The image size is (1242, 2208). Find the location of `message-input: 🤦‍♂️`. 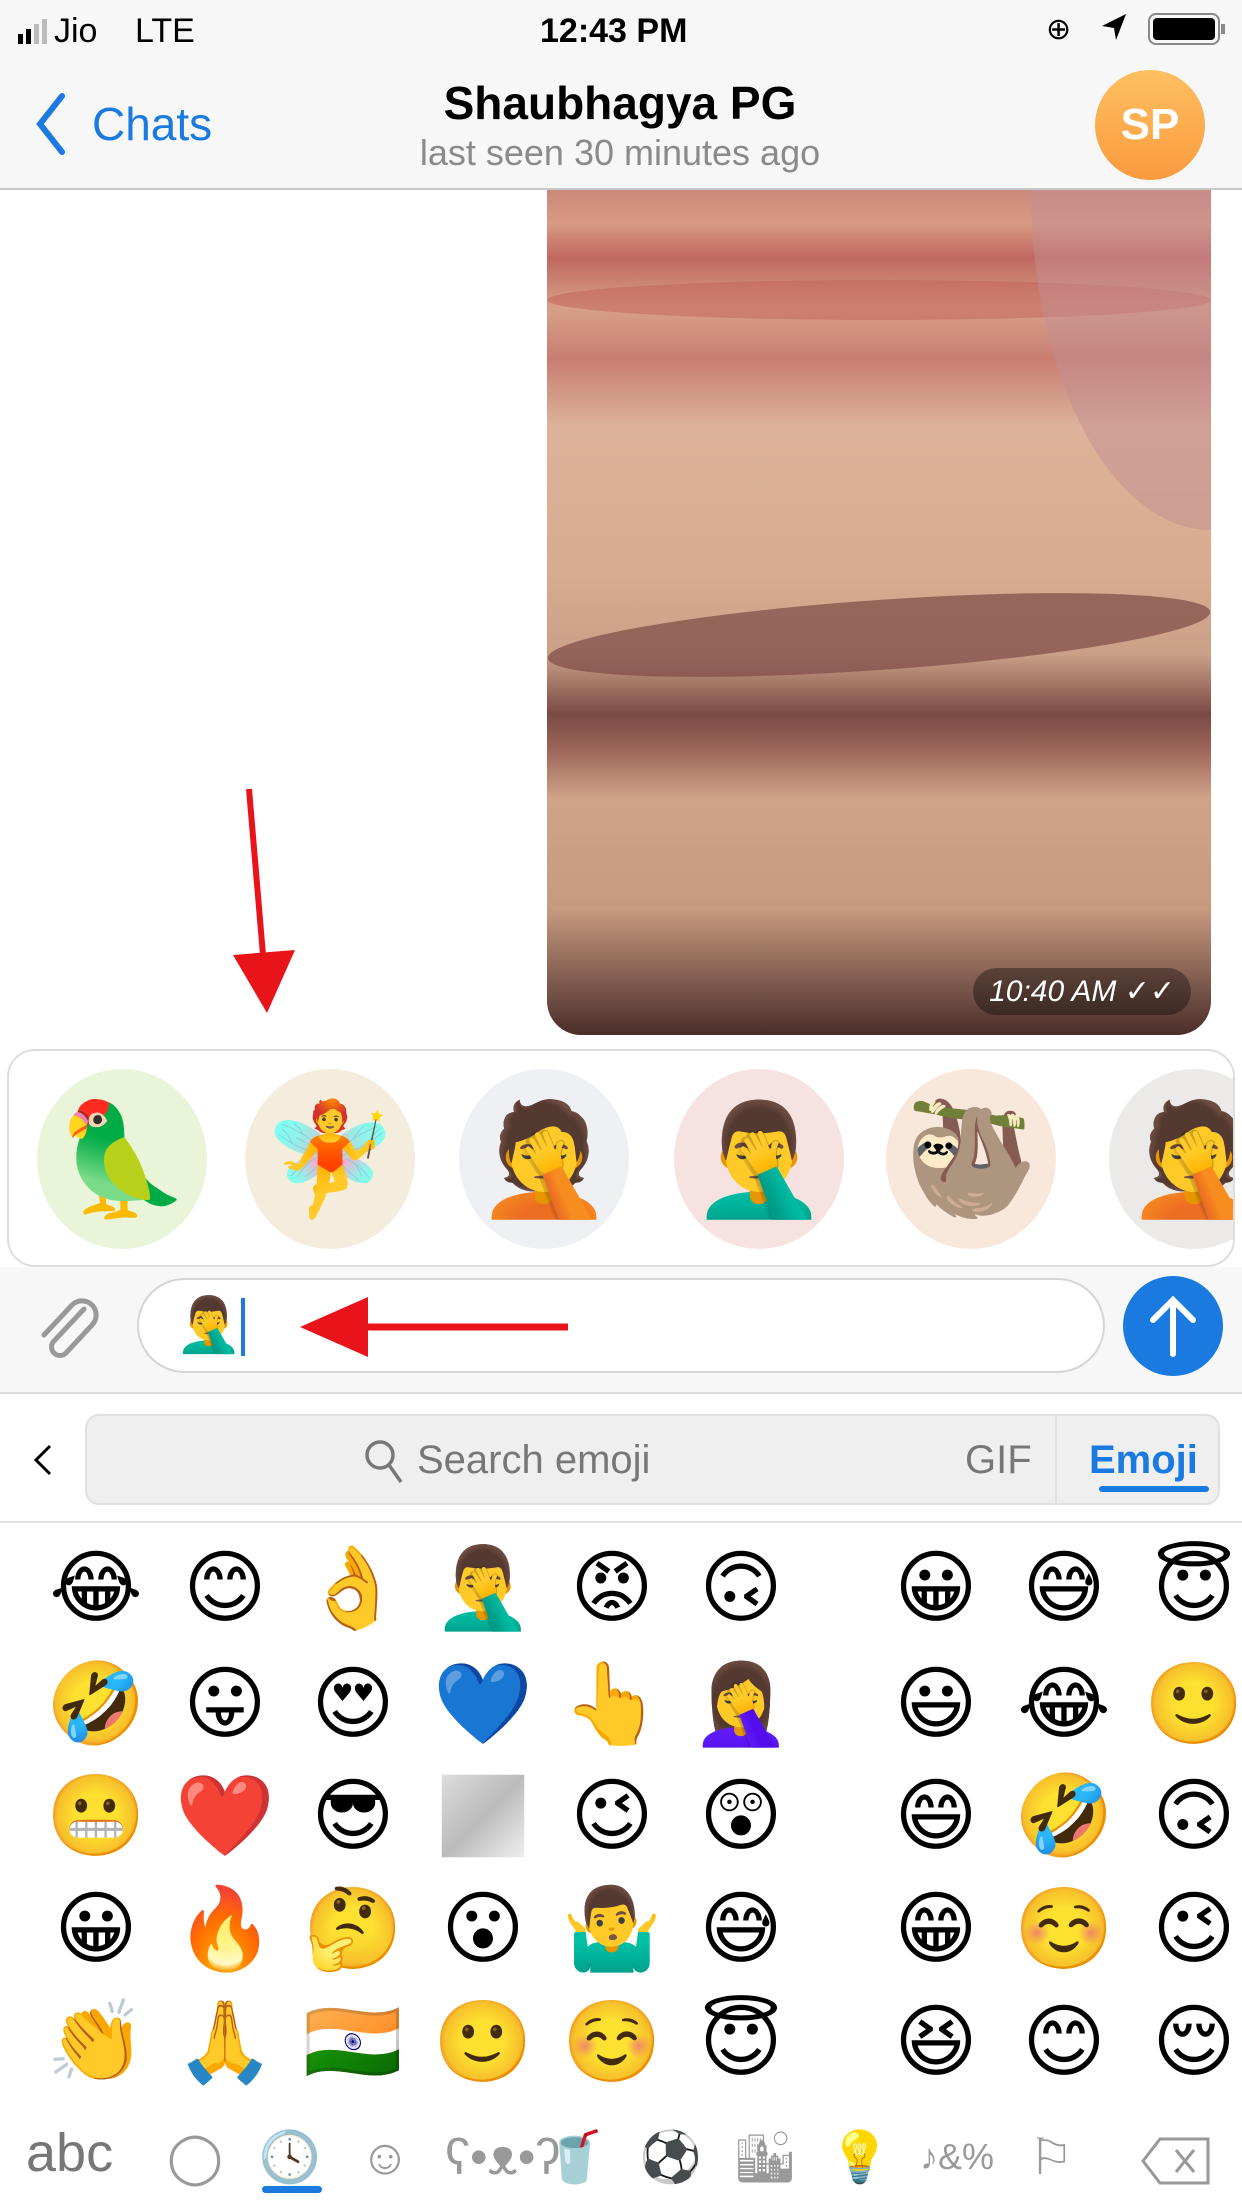

message-input: 🤦‍♂️ is located at coordinates (621, 1325).